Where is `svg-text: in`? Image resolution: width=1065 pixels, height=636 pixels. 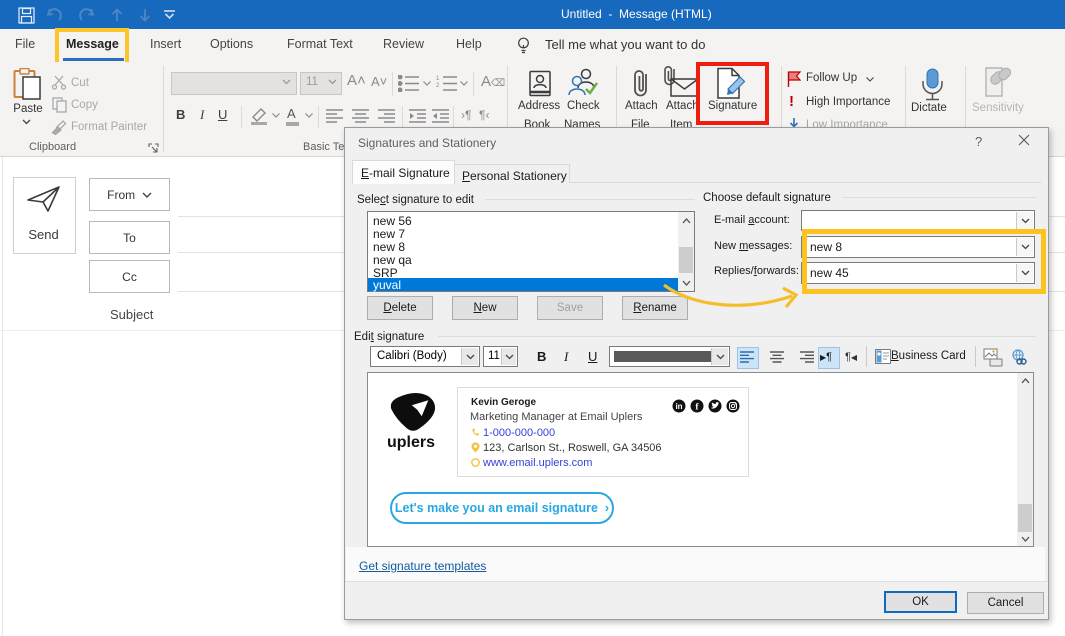
svg-text: in is located at coordinates (678, 406).